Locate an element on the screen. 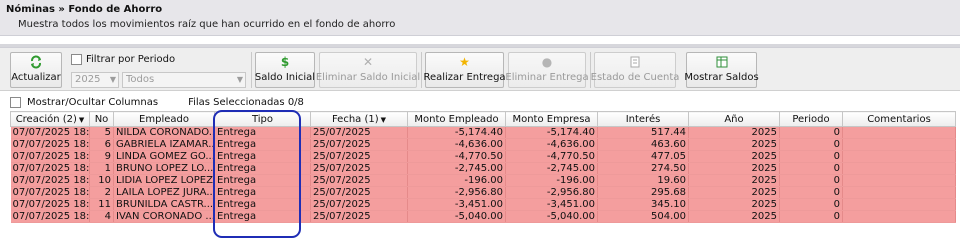 This screenshot has width=960, height=242. cell-employee-amount: -5,174.40 is located at coordinates (456, 132).